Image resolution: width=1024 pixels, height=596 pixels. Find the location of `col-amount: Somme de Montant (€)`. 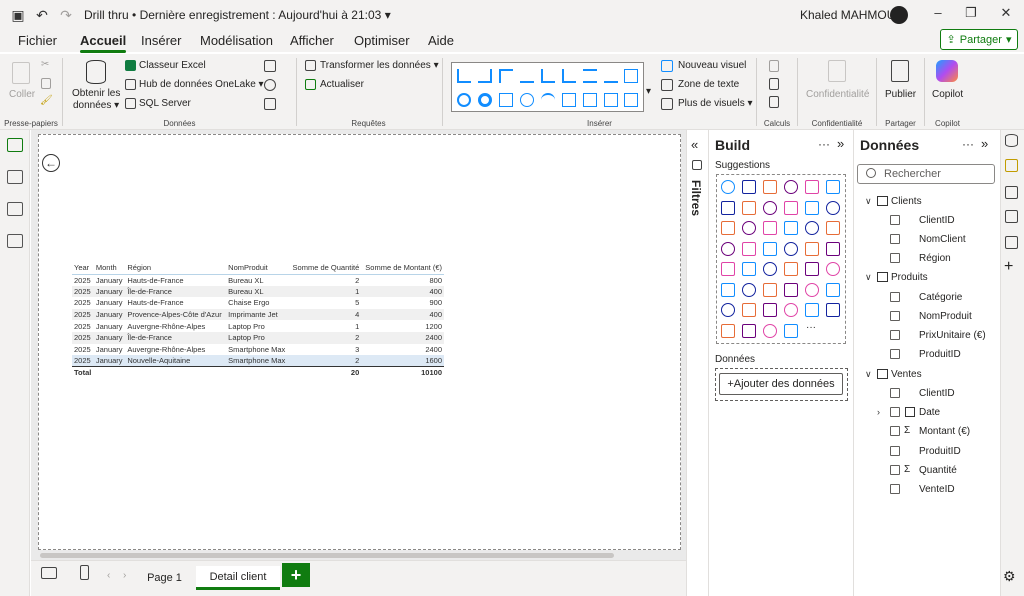

col-amount: Somme de Montant (€) is located at coordinates (402, 268).